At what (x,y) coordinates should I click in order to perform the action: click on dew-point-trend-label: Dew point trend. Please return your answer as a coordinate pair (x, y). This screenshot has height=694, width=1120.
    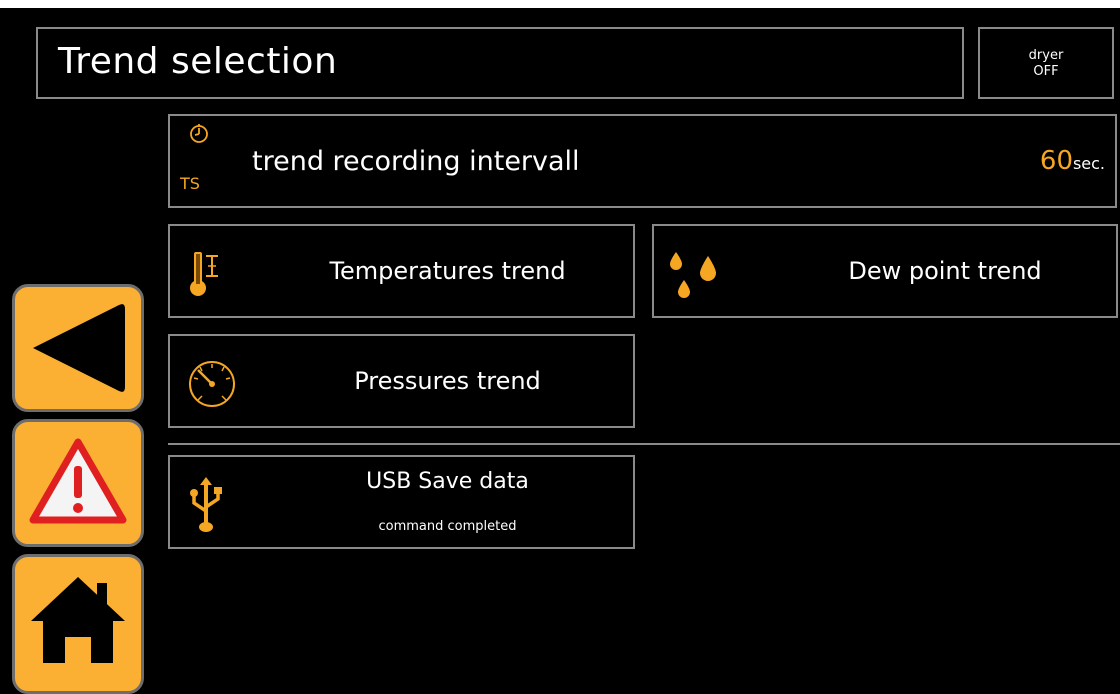
    Looking at the image, I should click on (945, 271).